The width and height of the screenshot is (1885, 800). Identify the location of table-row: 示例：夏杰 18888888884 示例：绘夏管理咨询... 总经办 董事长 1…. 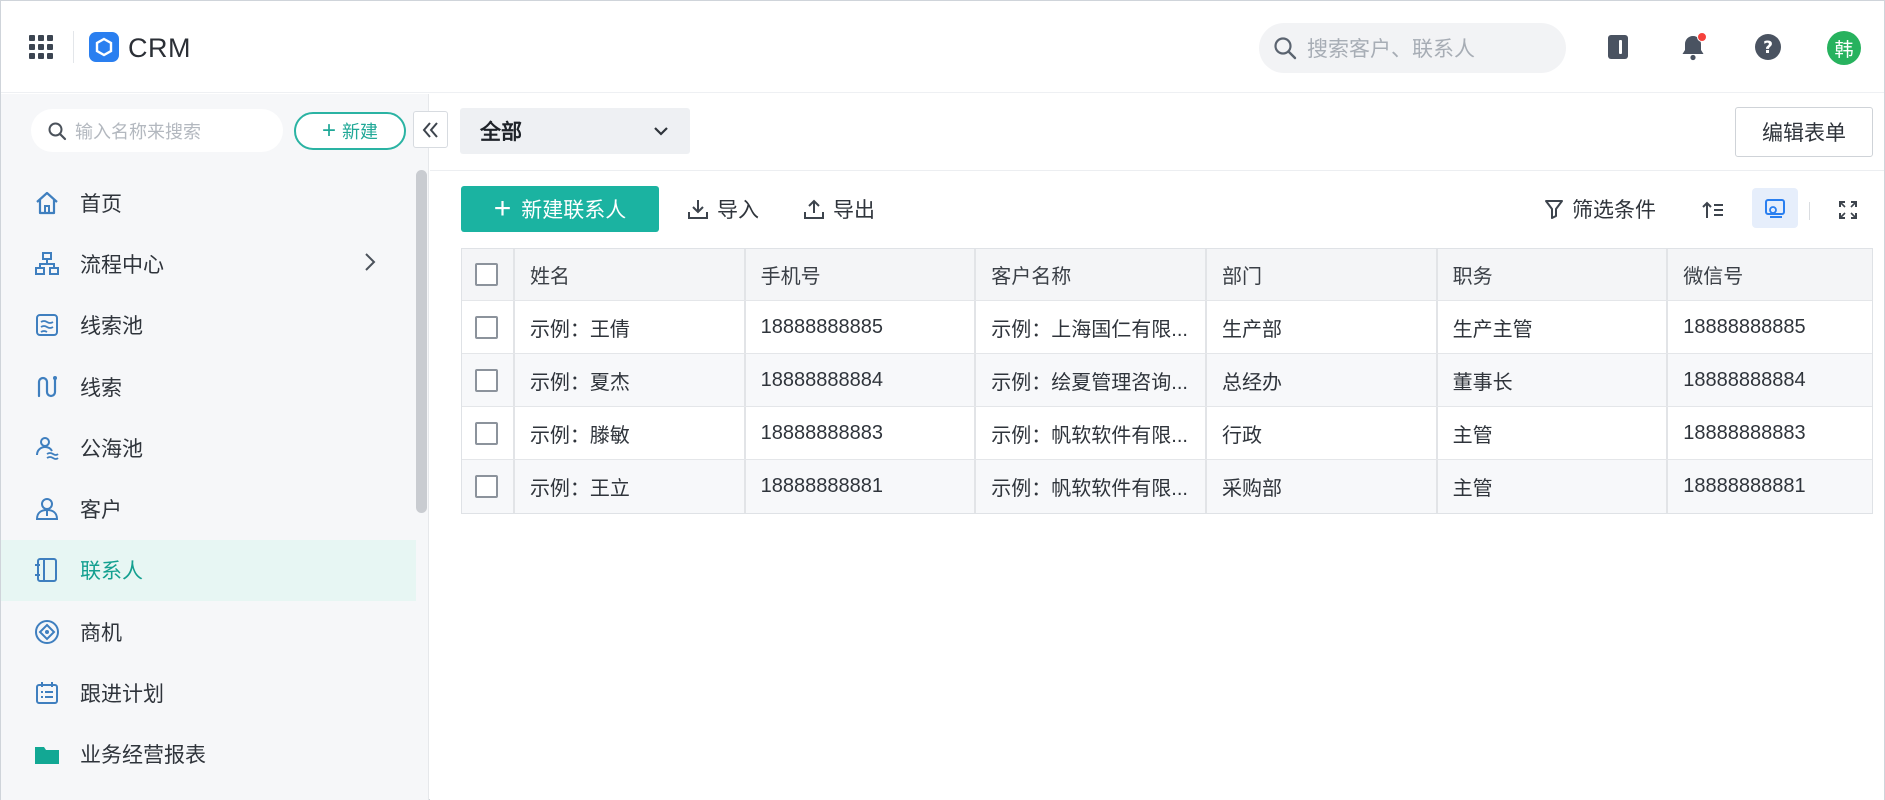
(1167, 380).